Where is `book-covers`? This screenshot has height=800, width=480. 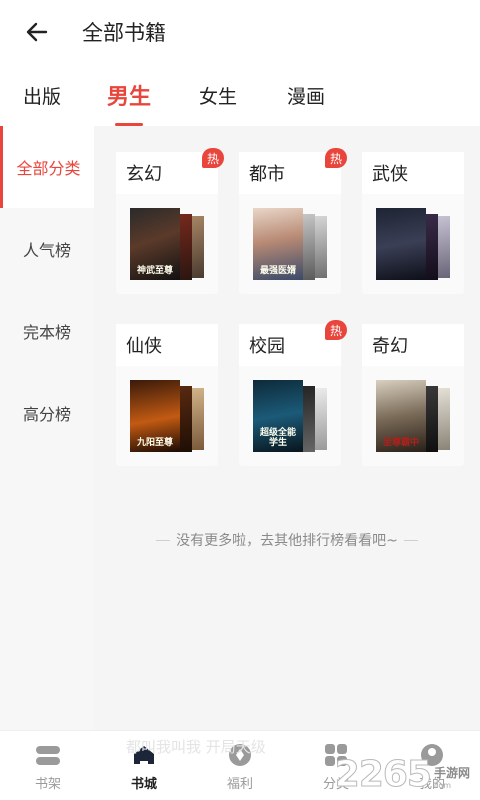 book-covers is located at coordinates (413, 244).